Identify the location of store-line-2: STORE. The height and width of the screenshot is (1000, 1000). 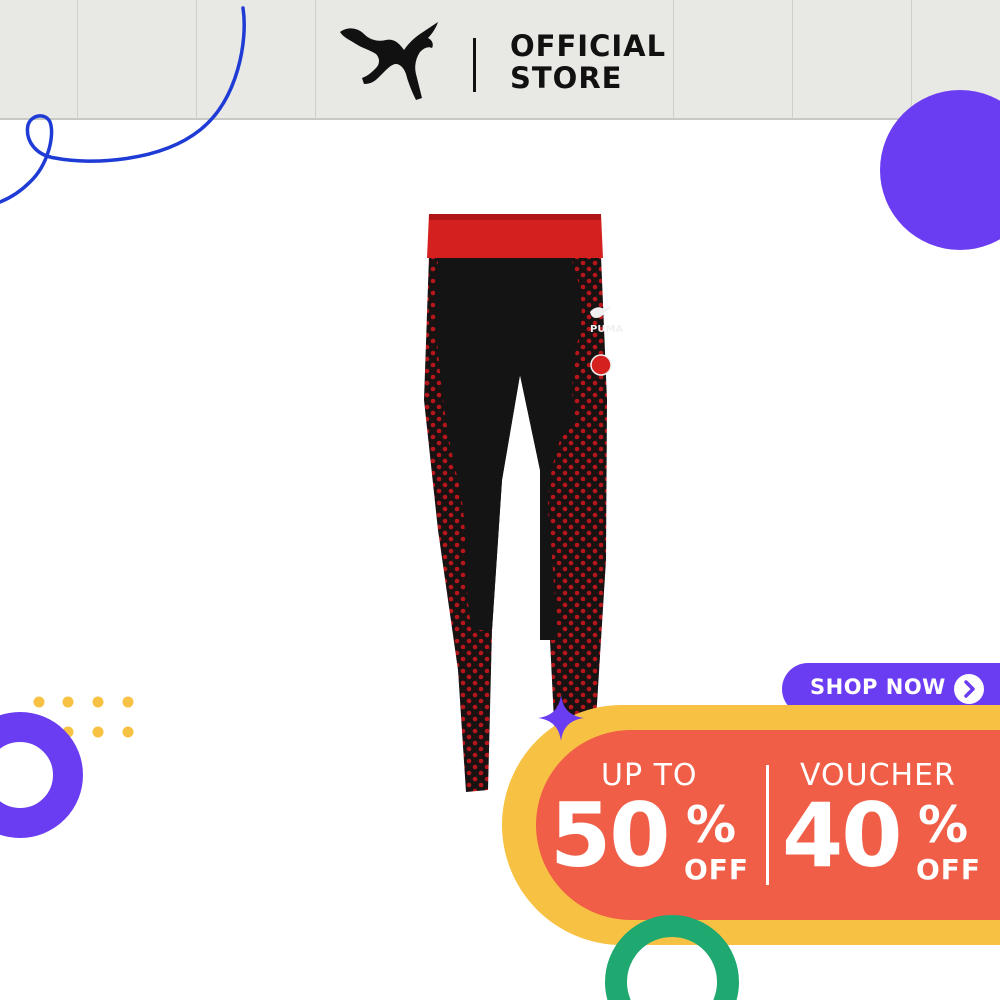
(566, 78).